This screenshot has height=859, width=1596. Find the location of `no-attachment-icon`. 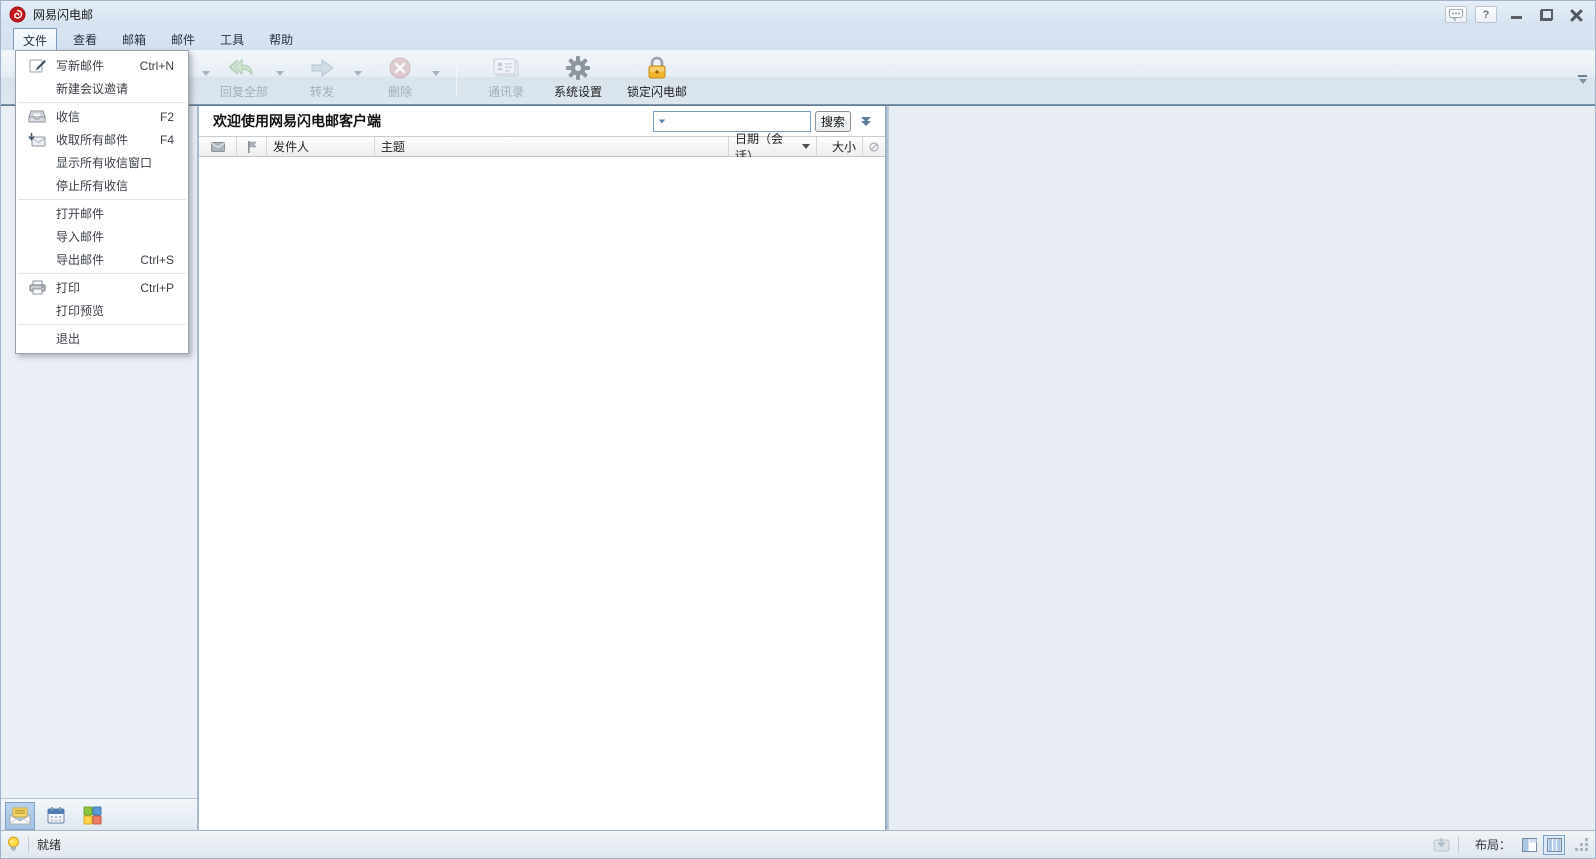

no-attachment-icon is located at coordinates (874, 146).